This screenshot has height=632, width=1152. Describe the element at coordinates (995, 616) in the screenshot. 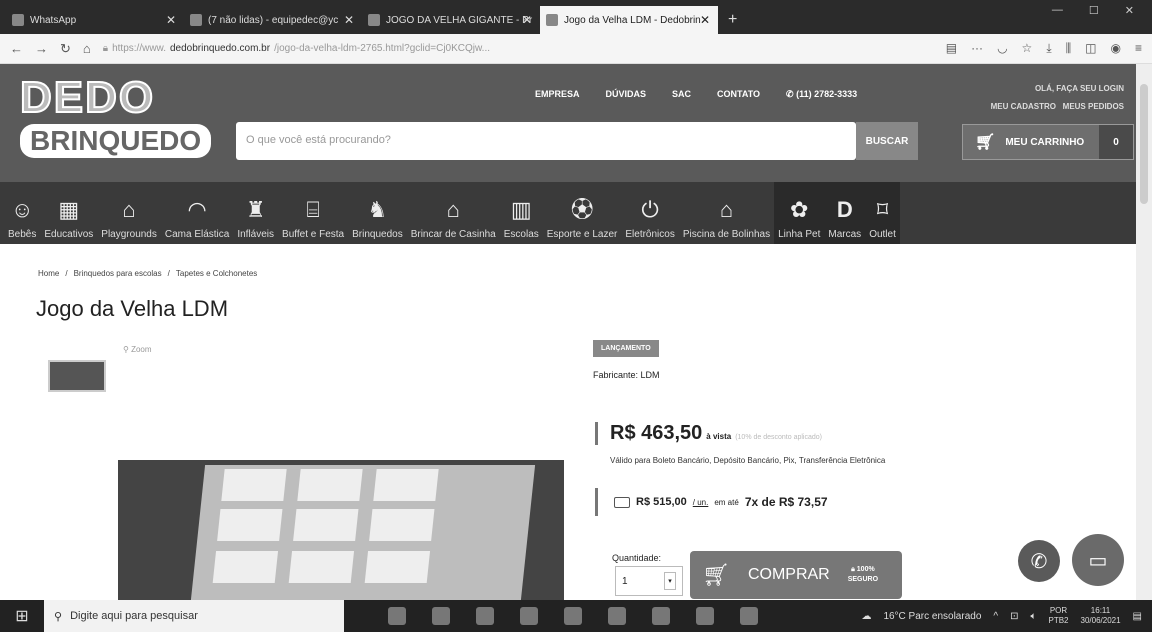

I see `tray-chevron-icon: ^` at that location.